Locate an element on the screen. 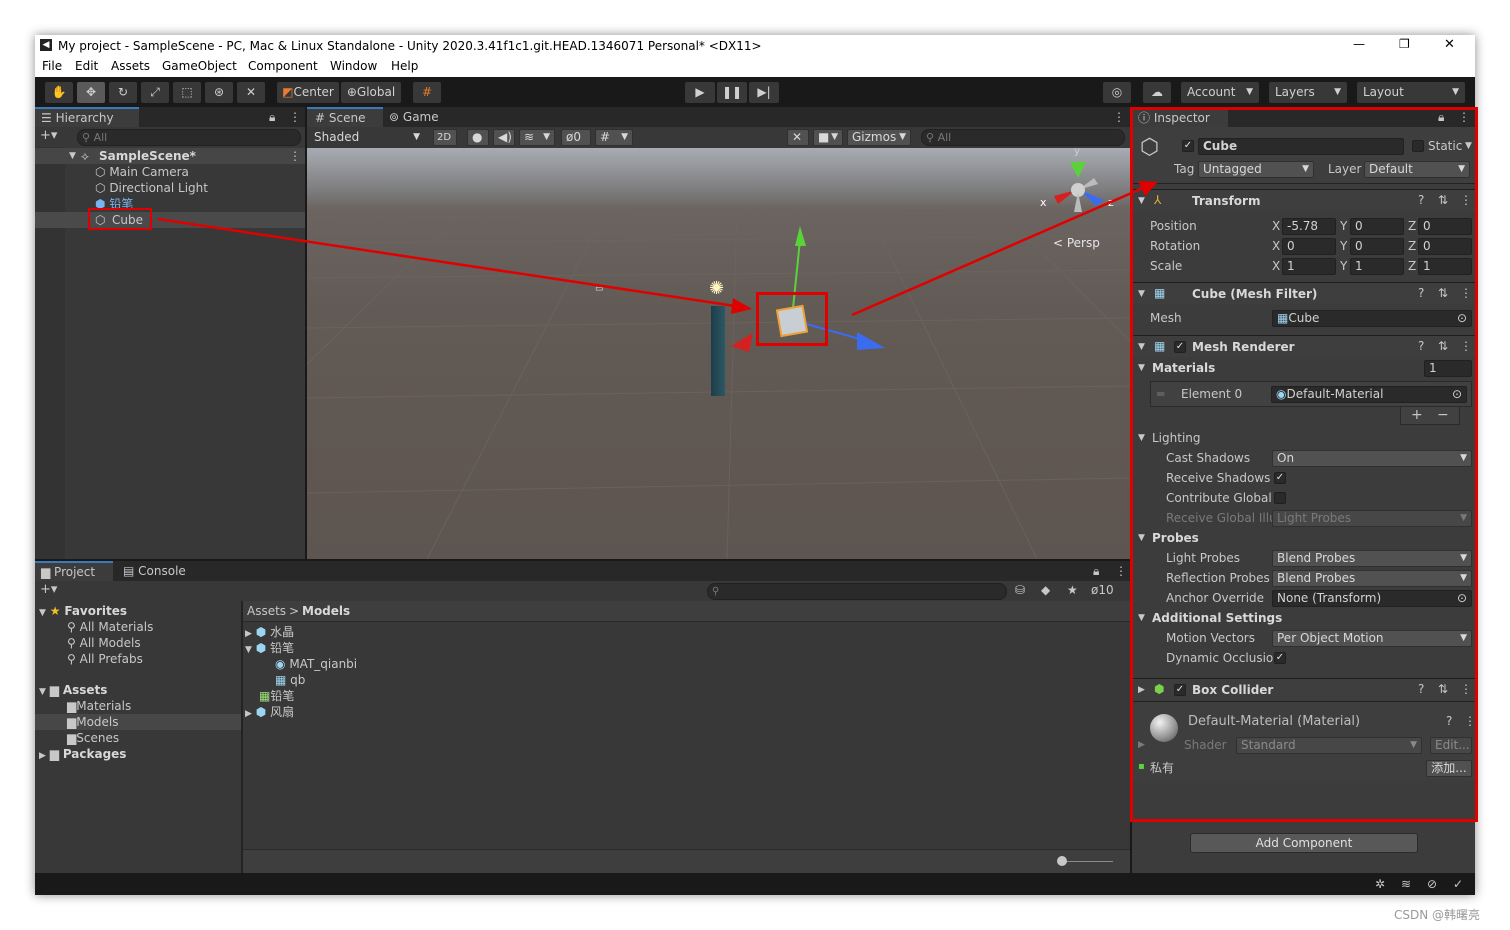  file-qb-mesh: ▦ qb is located at coordinates (290, 680).